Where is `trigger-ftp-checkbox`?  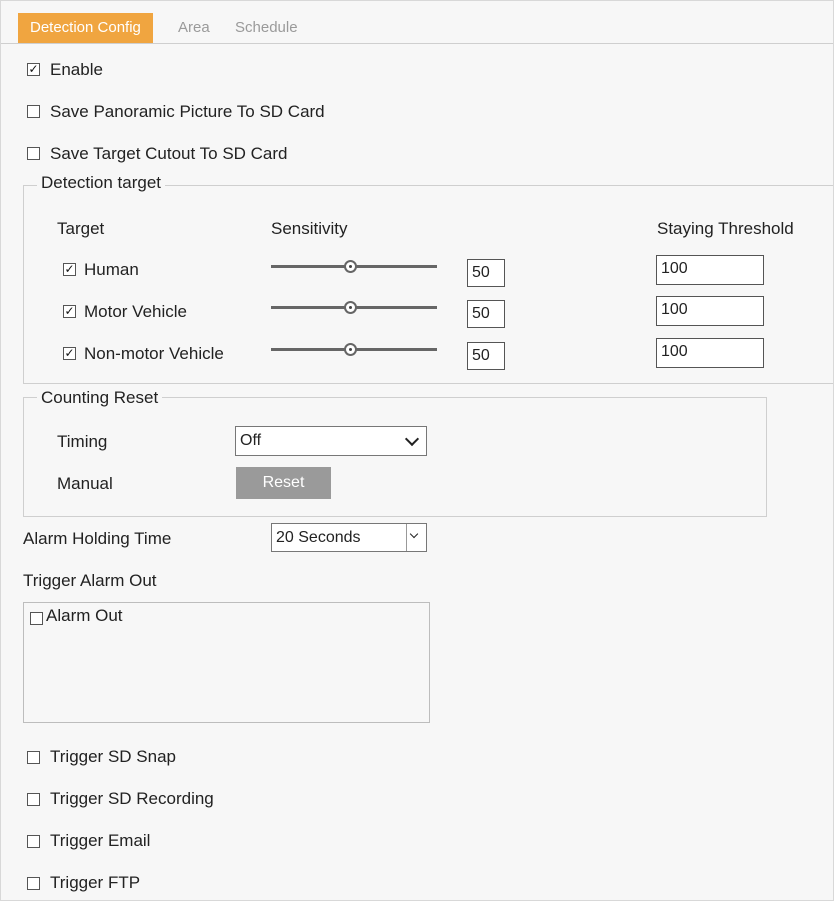
trigger-ftp-checkbox is located at coordinates (33, 883).